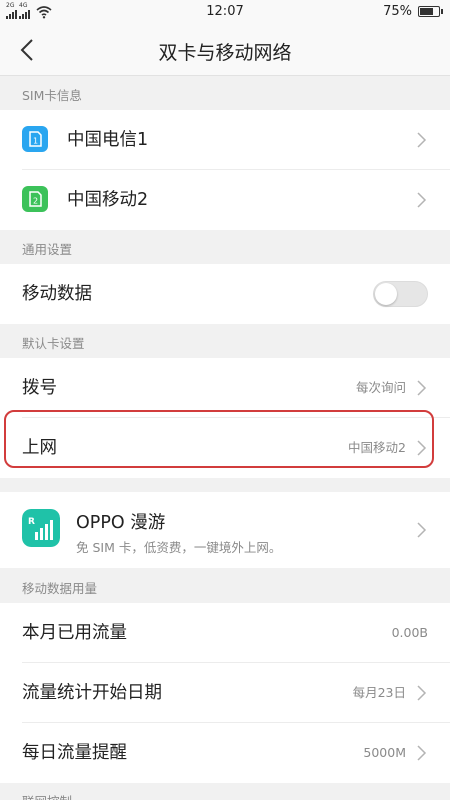 The height and width of the screenshot is (800, 450). What do you see at coordinates (409, 632) in the screenshot?
I see `month-used-value: 0.00B` at bounding box center [409, 632].